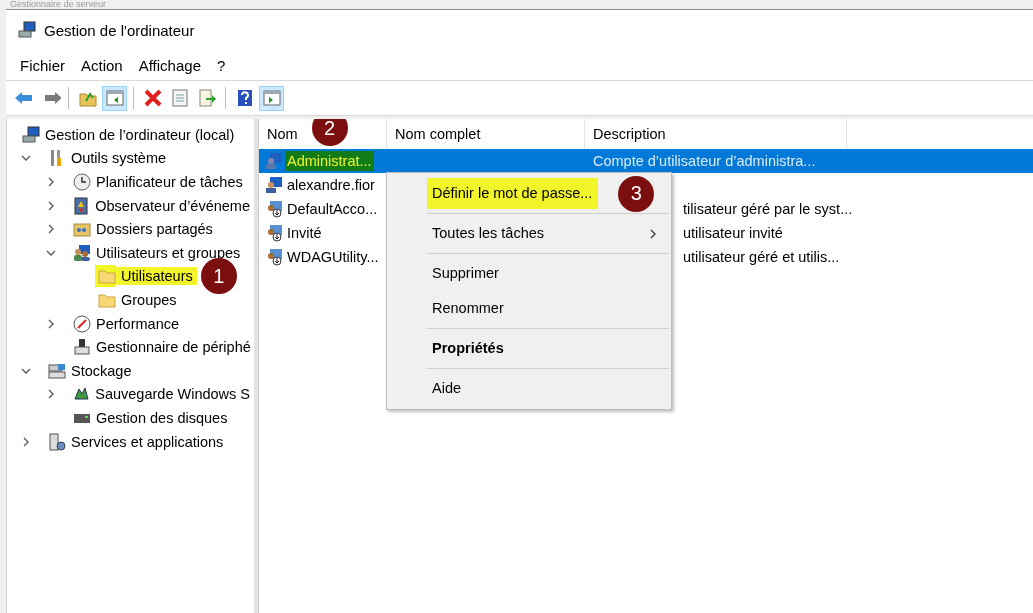 The image size is (1033, 613). What do you see at coordinates (636, 193) in the screenshot?
I see `step-number-badge: 3` at bounding box center [636, 193].